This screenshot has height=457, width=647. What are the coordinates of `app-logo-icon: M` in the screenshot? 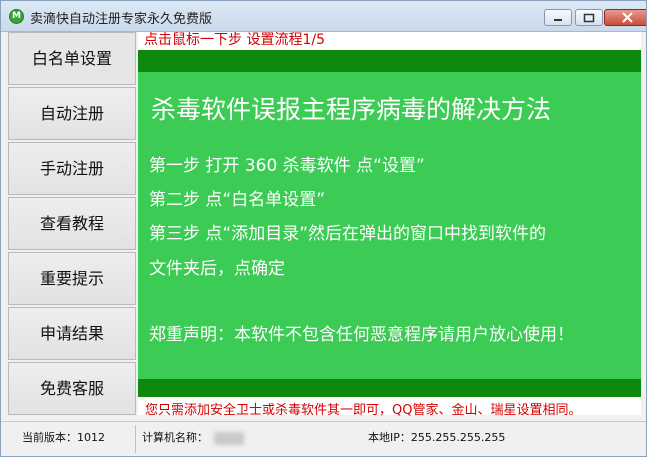 It's located at (16, 16).